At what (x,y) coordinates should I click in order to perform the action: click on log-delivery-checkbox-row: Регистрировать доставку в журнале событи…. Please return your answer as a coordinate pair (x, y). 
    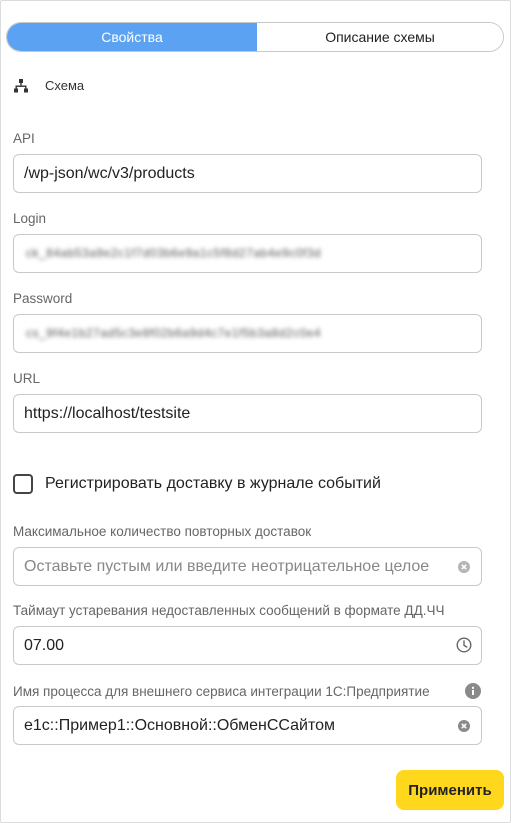
    Looking at the image, I should click on (197, 484).